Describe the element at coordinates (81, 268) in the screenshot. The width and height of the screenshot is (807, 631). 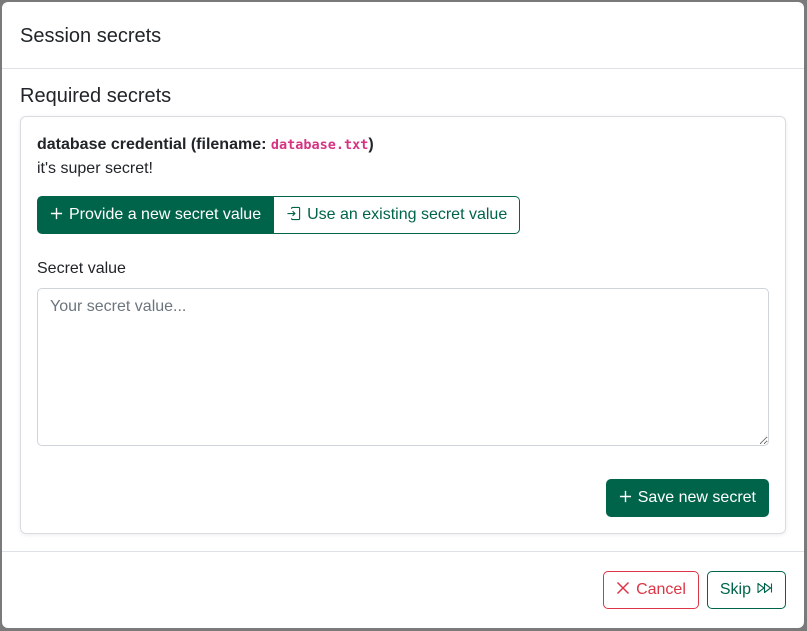
I see `secret-value-label: Secret value` at that location.